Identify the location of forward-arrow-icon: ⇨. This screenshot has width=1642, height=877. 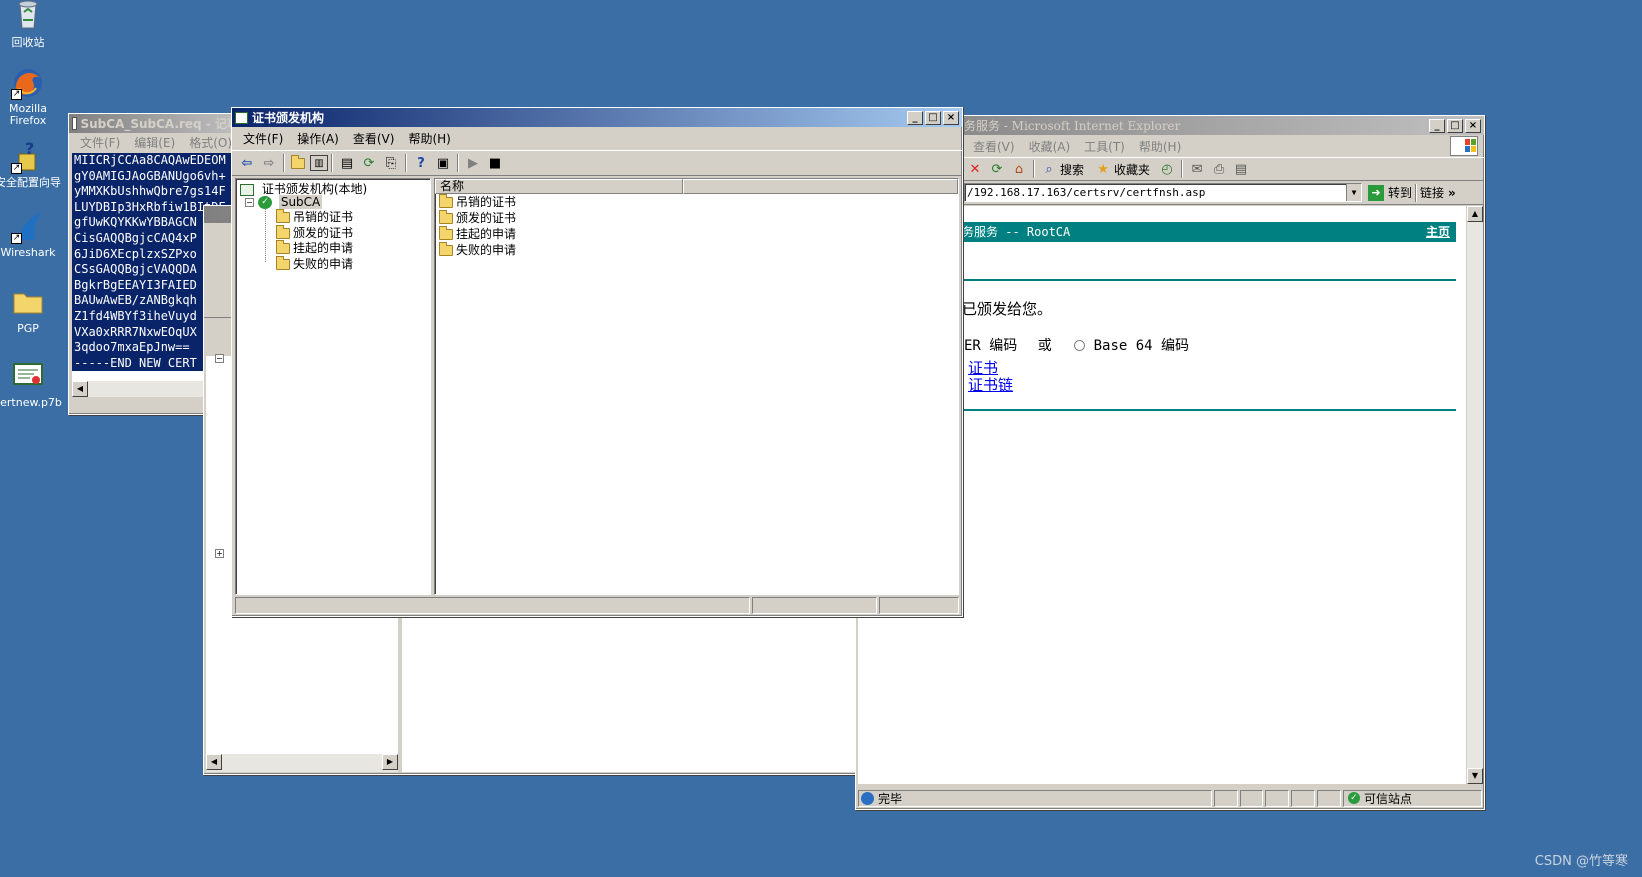
(269, 163).